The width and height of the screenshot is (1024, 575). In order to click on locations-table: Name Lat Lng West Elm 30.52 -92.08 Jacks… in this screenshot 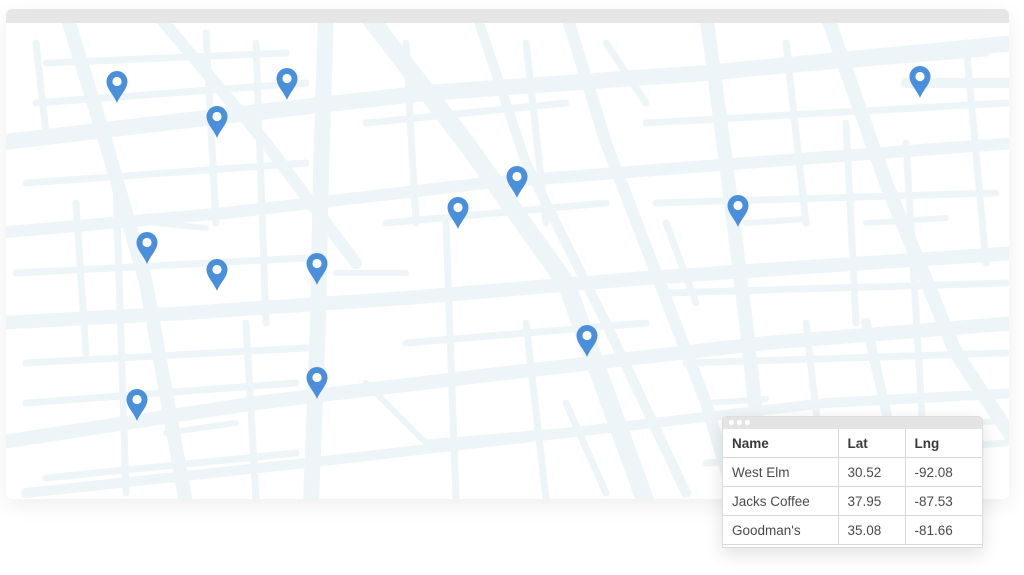, I will do `click(852, 487)`.